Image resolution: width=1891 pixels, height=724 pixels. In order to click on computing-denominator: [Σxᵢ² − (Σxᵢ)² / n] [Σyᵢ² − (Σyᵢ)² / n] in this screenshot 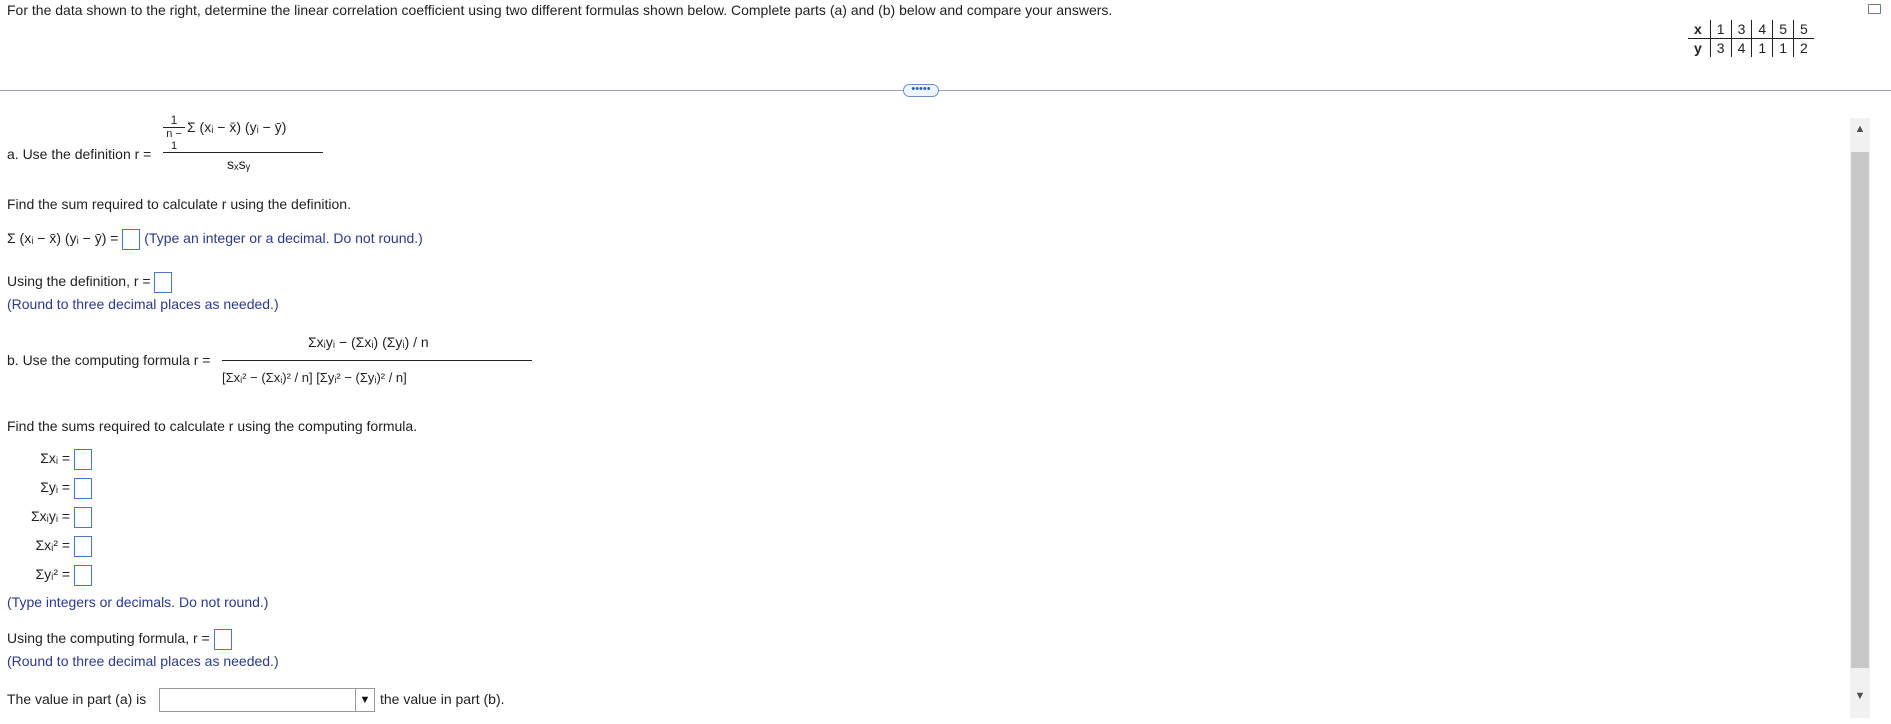, I will do `click(314, 377)`.